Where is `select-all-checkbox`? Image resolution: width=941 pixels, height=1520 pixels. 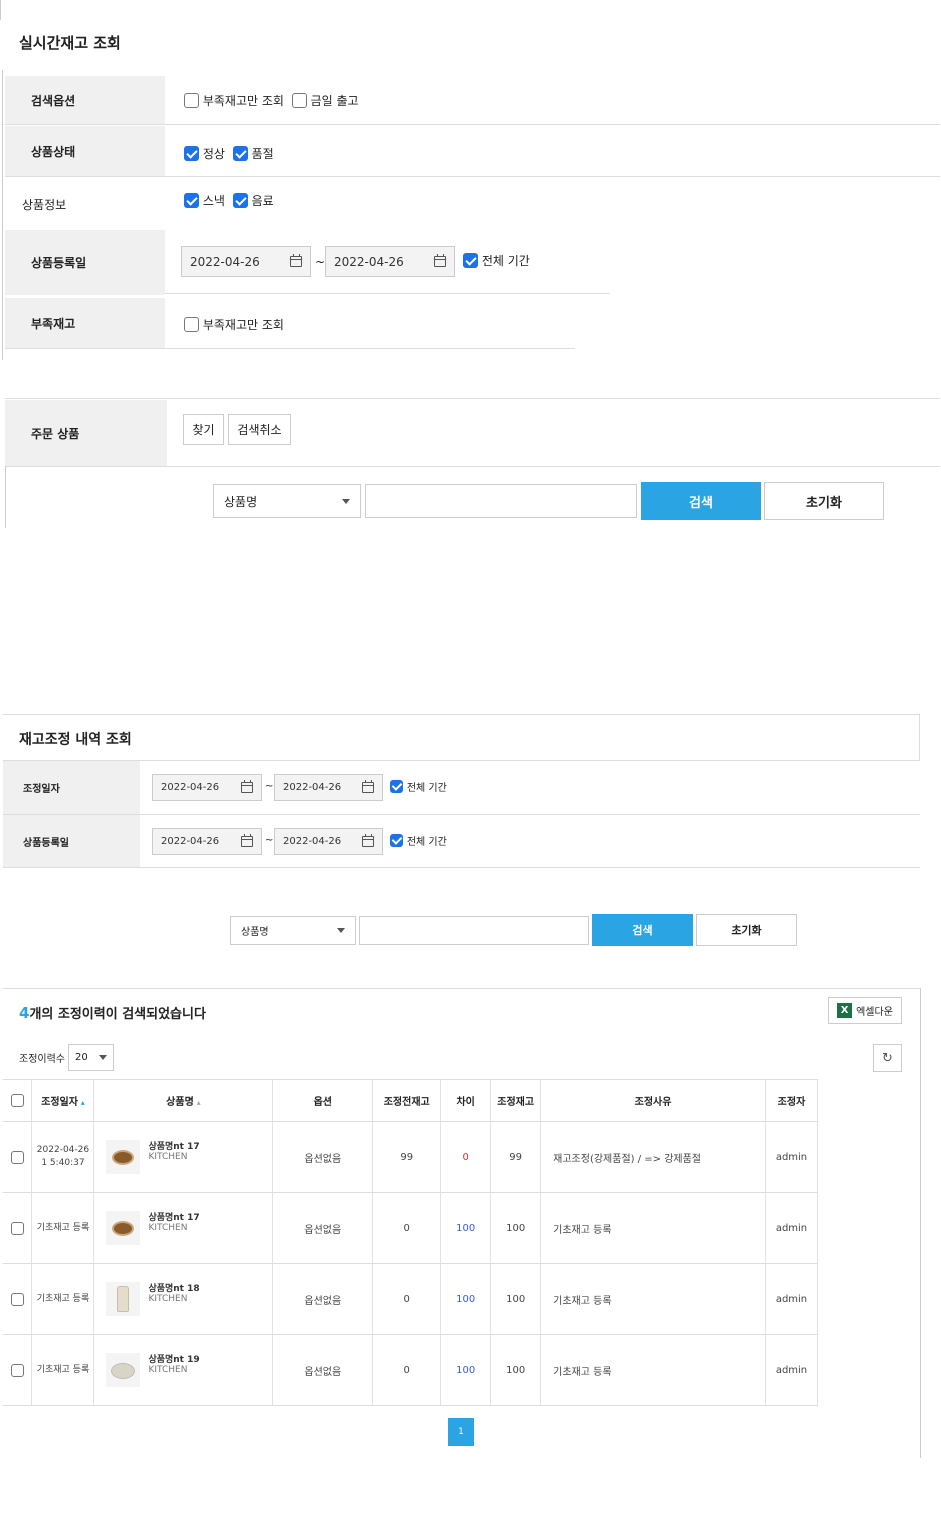 select-all-checkbox is located at coordinates (17, 1100).